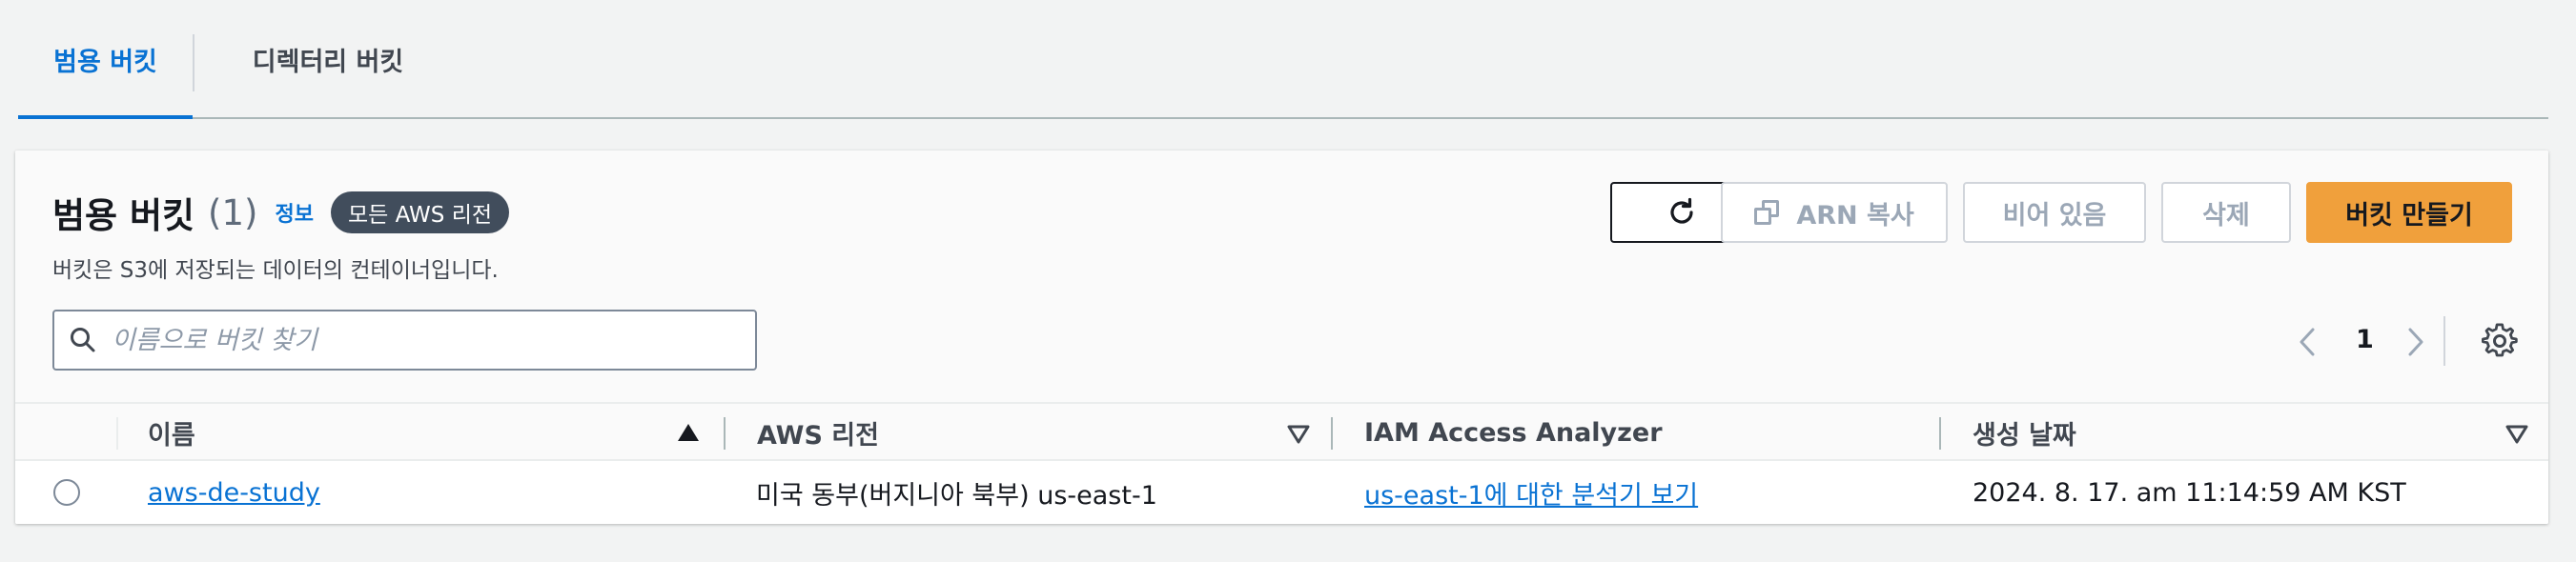  I want to click on bucket-name-cell: aws-de-study, so click(234, 493).